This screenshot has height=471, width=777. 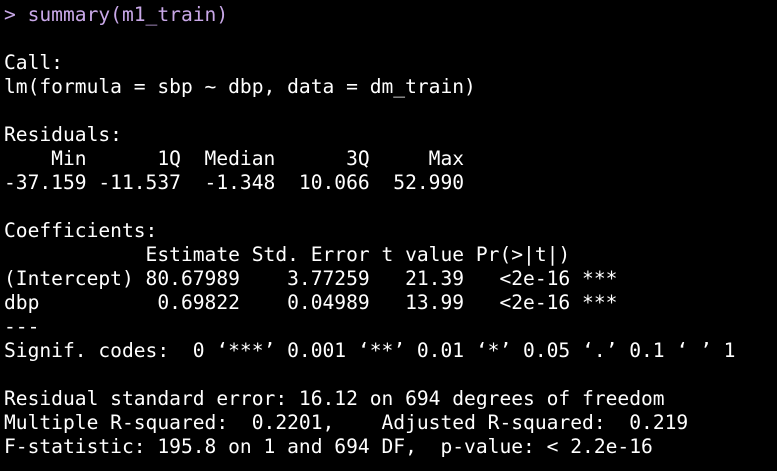 I want to click on call-formula: lm(formula = sbp ~ dbp, data = dm_train), so click(x=240, y=86).